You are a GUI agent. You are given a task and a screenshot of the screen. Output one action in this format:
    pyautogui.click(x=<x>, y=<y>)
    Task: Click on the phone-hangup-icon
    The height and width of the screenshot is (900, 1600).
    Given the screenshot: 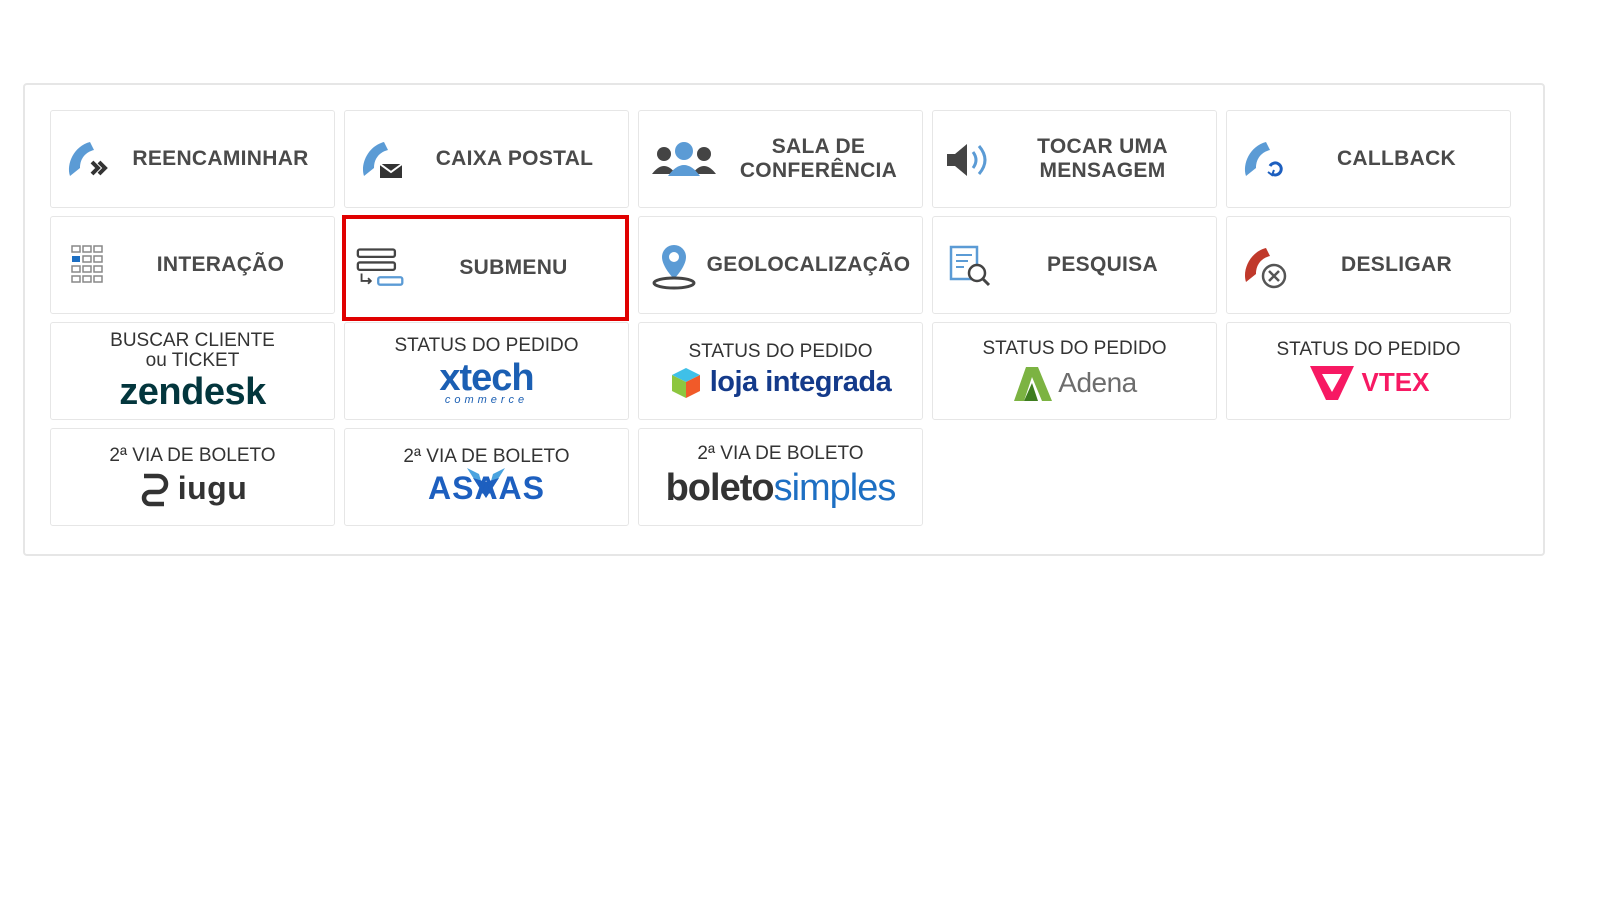 What is the action you would take?
    pyautogui.click(x=1264, y=266)
    